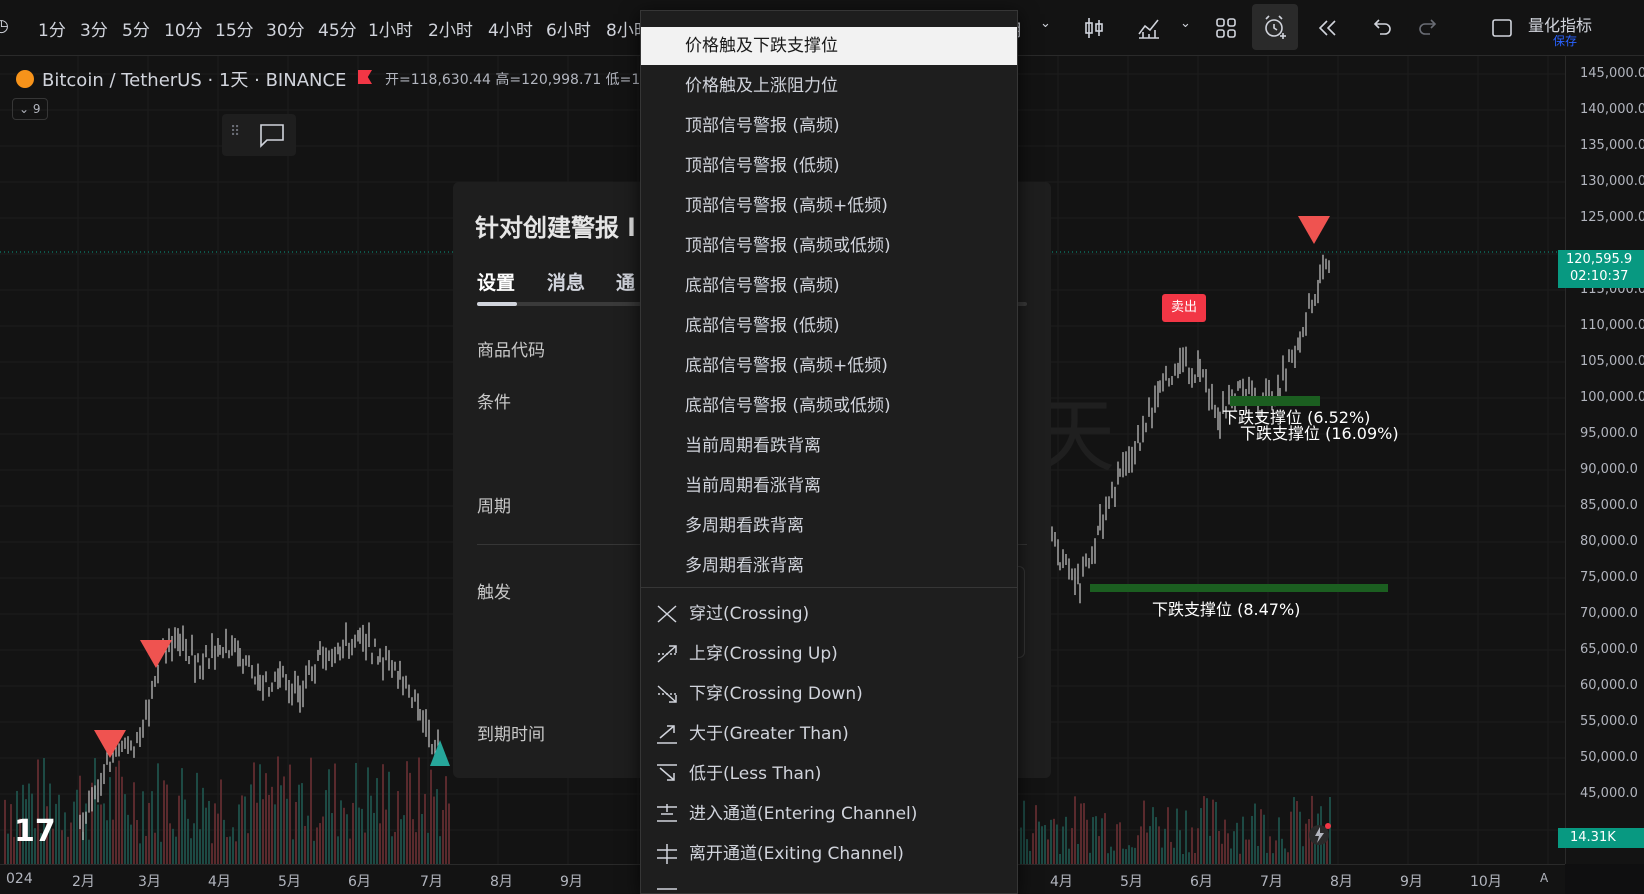 The width and height of the screenshot is (1644, 894). What do you see at coordinates (829, 366) in the screenshot?
I see `dropdown-item: 底部信号警报 (高频+低频)` at bounding box center [829, 366].